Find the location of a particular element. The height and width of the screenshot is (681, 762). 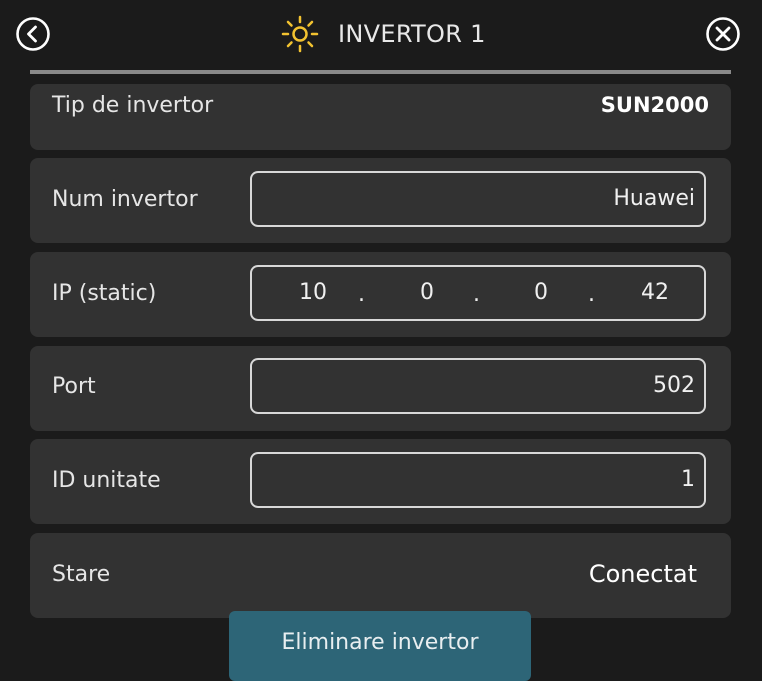

chevron-left-circle-icon is located at coordinates (33, 34).